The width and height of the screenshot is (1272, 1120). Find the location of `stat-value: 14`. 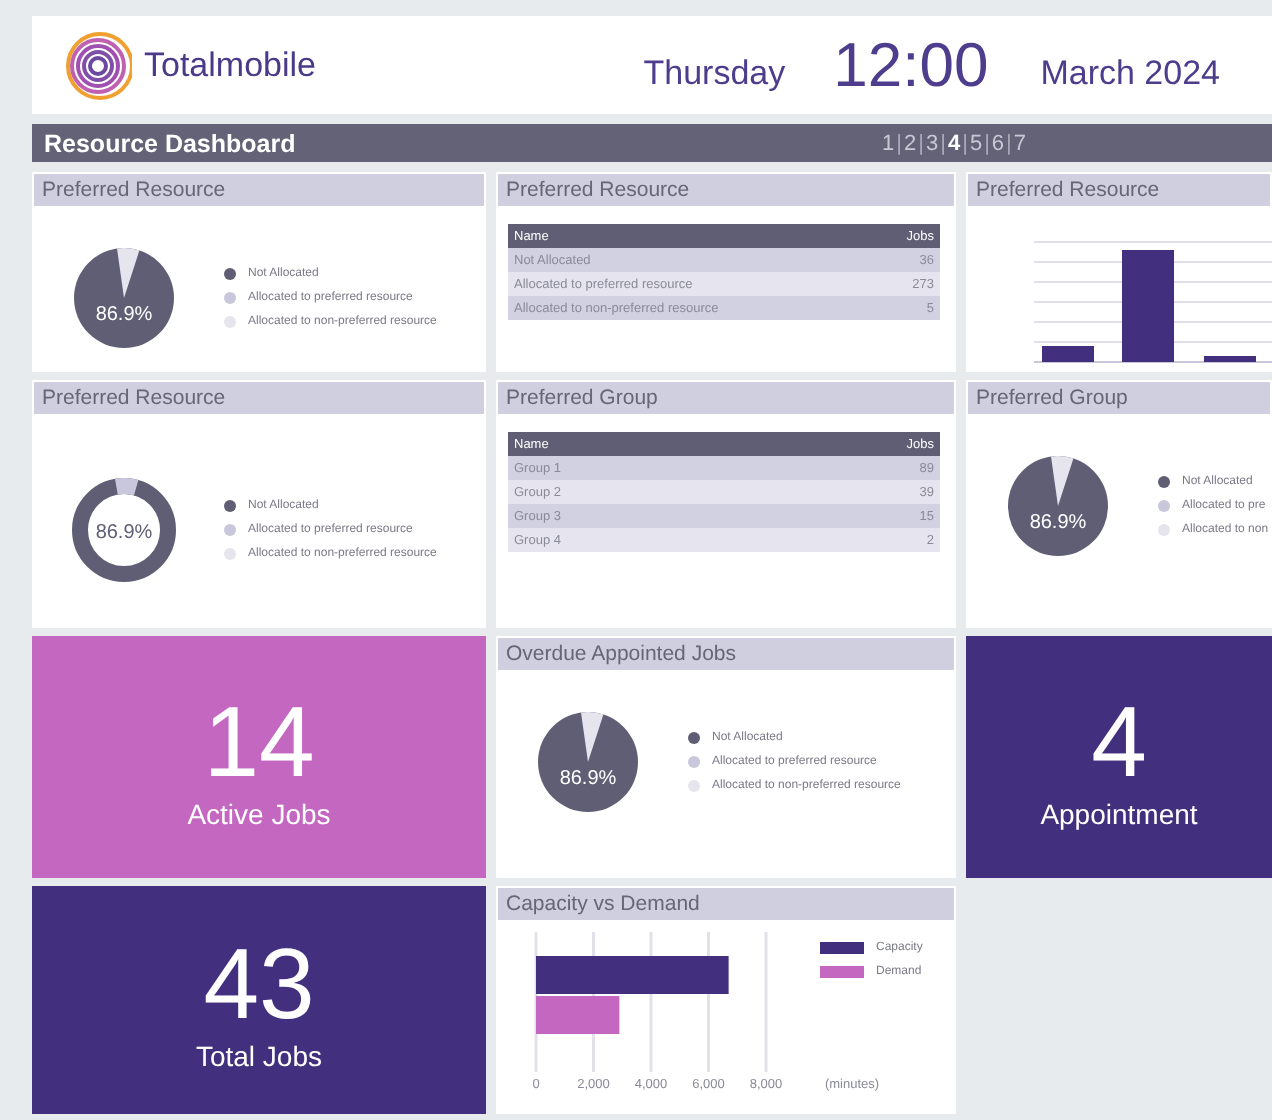

stat-value: 14 is located at coordinates (259, 741).